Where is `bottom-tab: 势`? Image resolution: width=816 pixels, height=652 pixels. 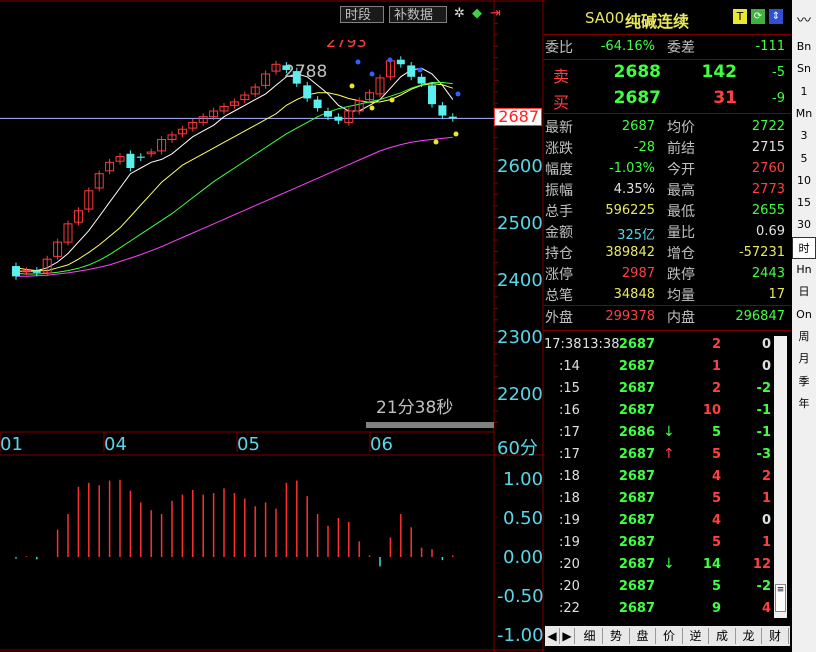
bottom-tab: 势 is located at coordinates (617, 636).